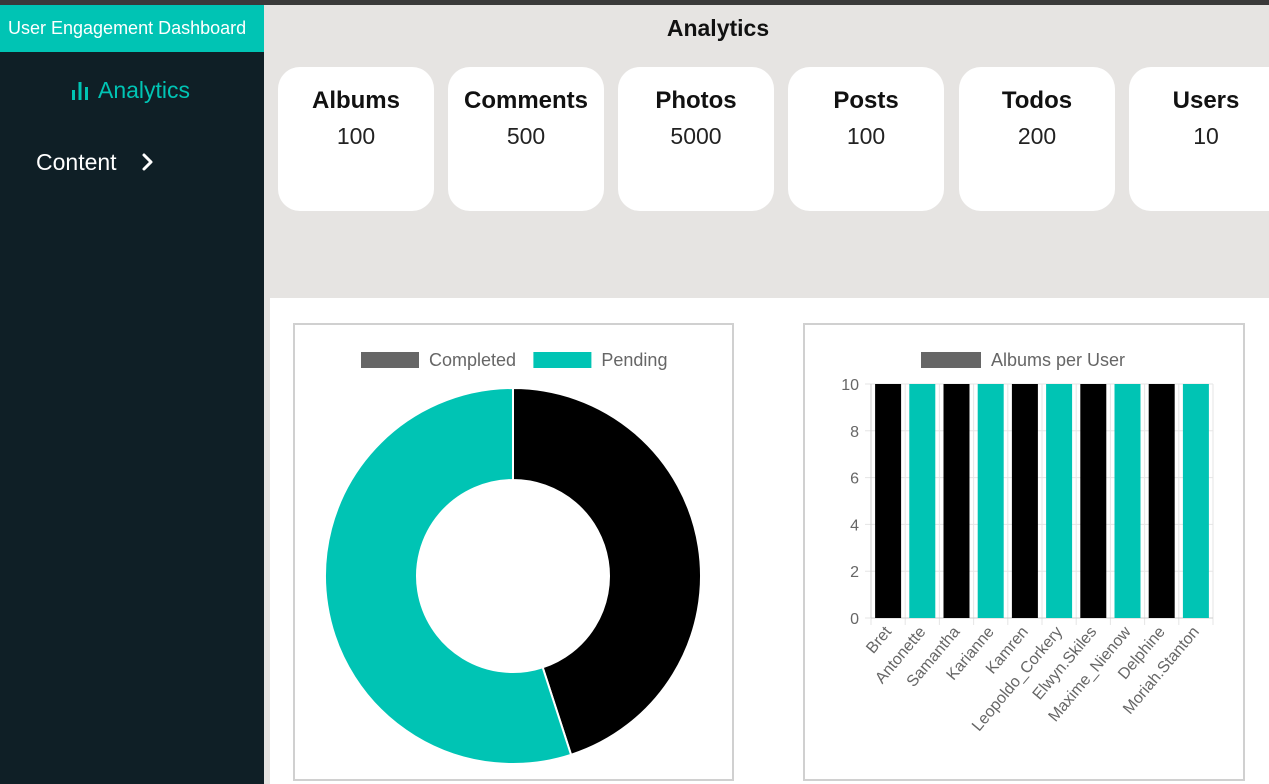 The image size is (1269, 784). Describe the element at coordinates (888, 501) in the screenshot. I see `bar-bret` at that location.